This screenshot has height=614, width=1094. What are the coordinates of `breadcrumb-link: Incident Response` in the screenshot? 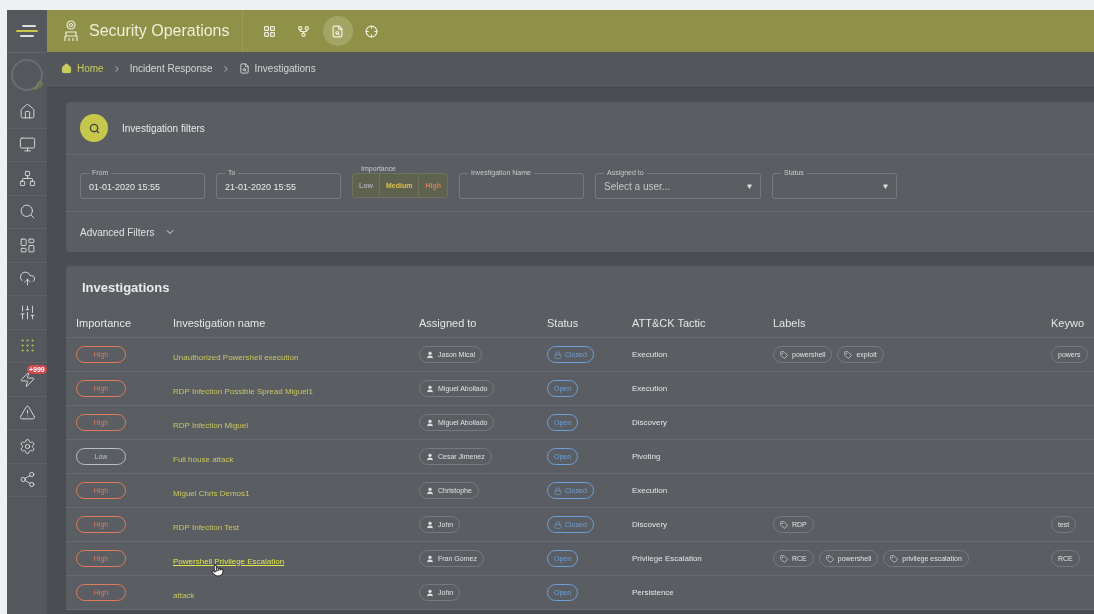 It's located at (171, 68).